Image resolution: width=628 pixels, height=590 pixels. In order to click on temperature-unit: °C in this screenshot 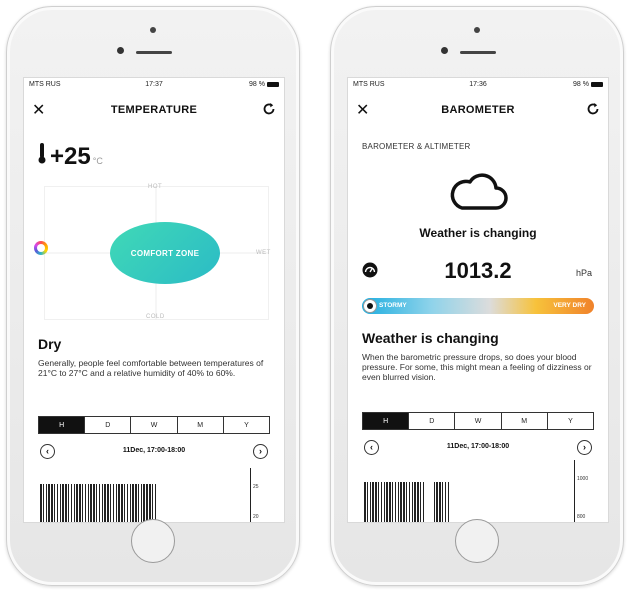, I will do `click(97, 161)`.